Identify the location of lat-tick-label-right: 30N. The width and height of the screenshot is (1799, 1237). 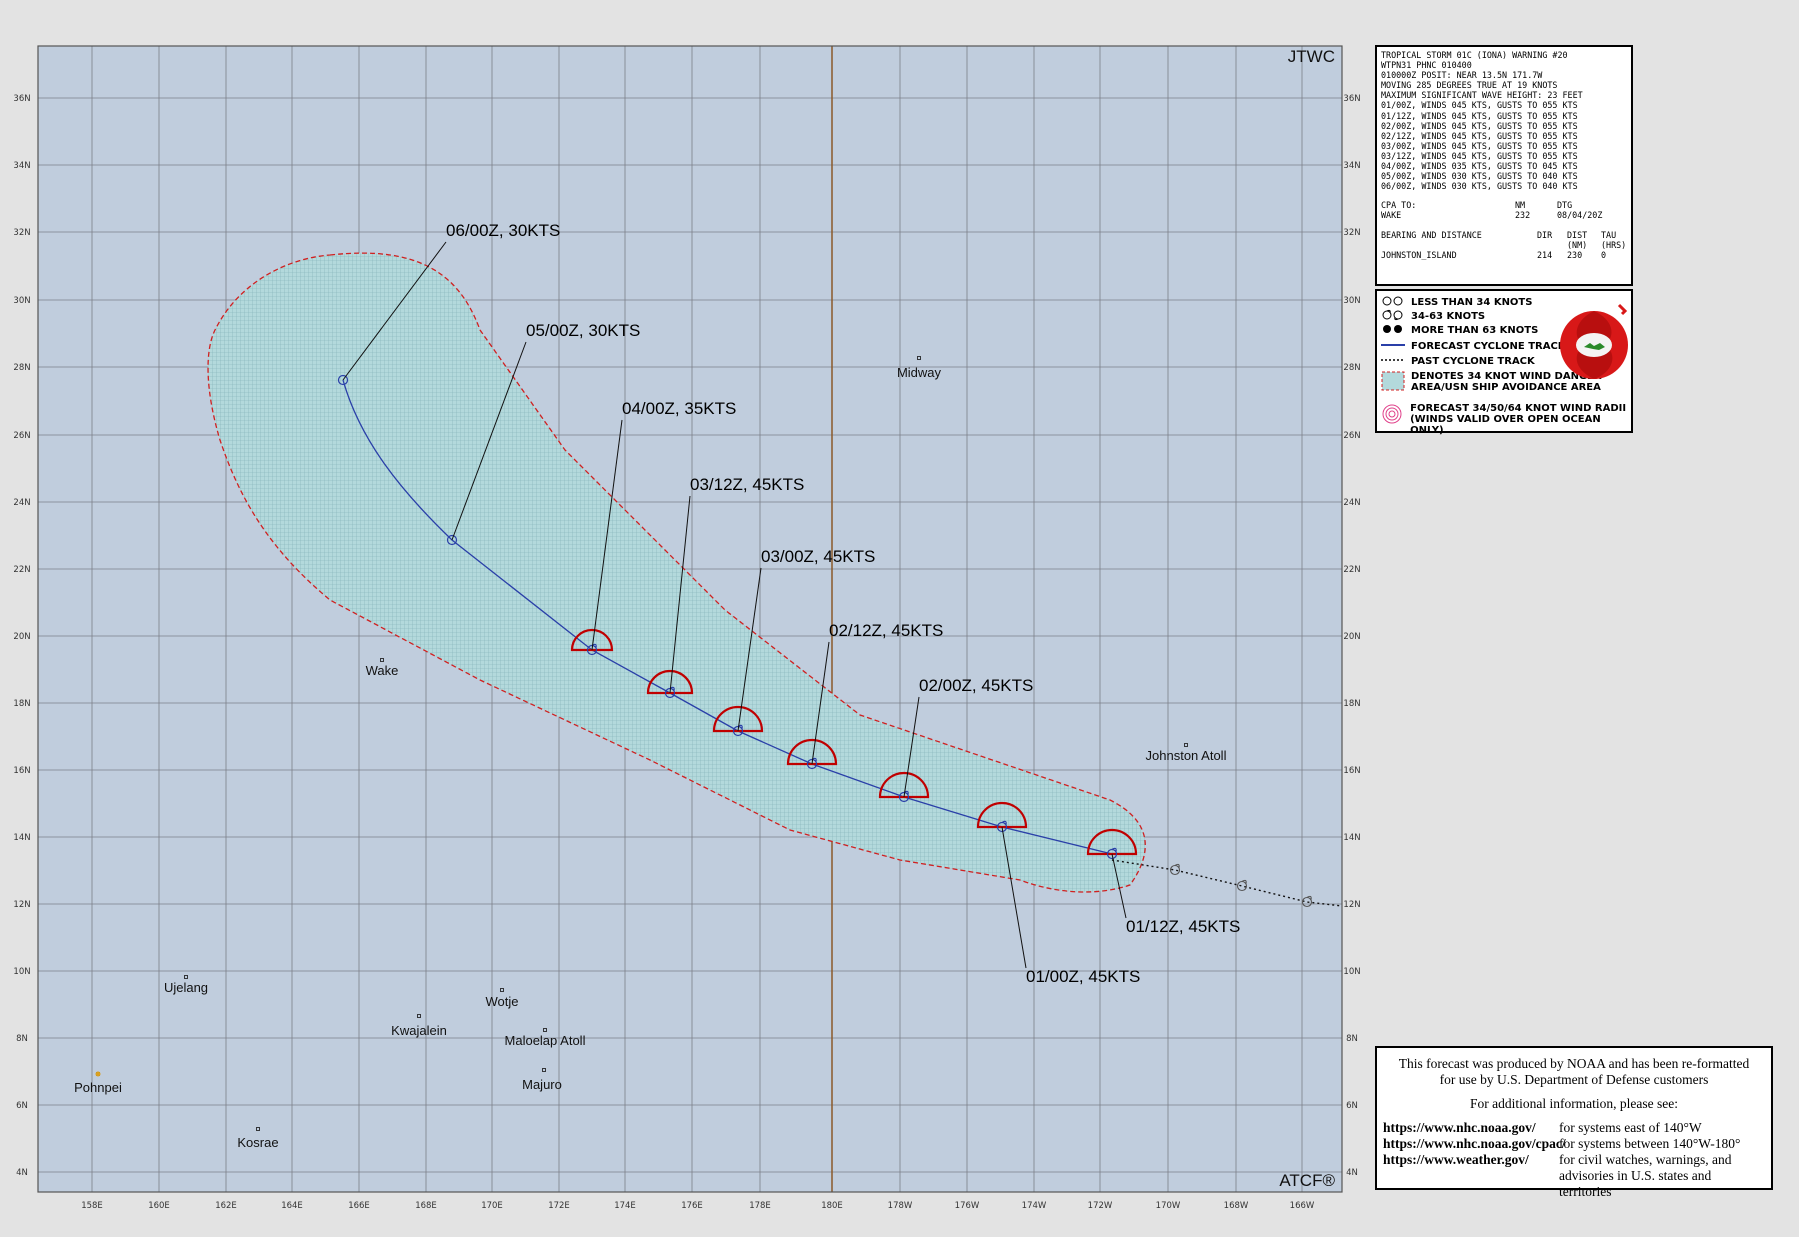
(1351, 301).